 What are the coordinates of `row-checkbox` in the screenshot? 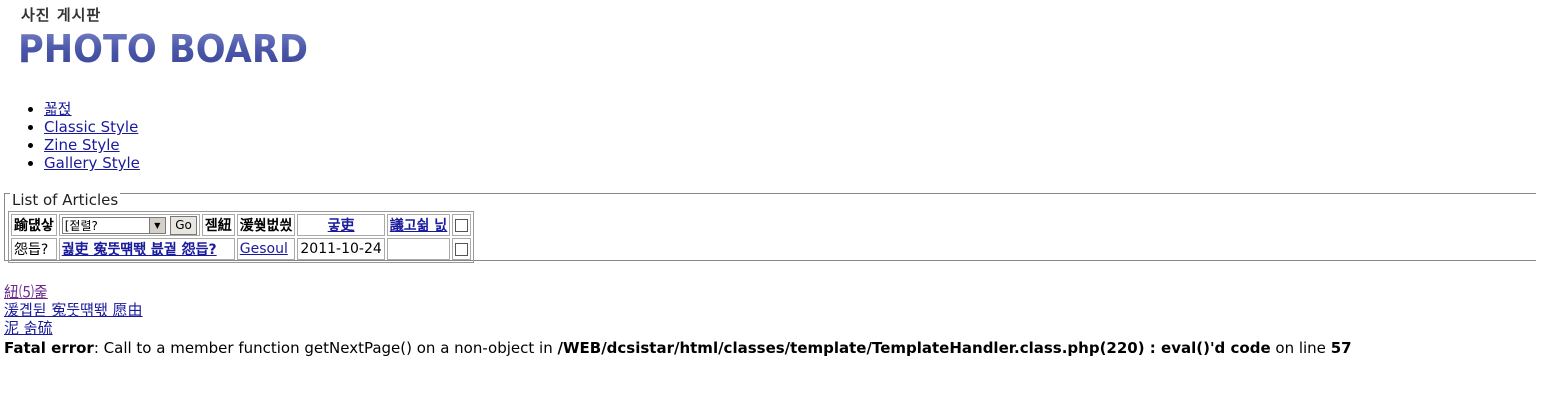 It's located at (462, 249).